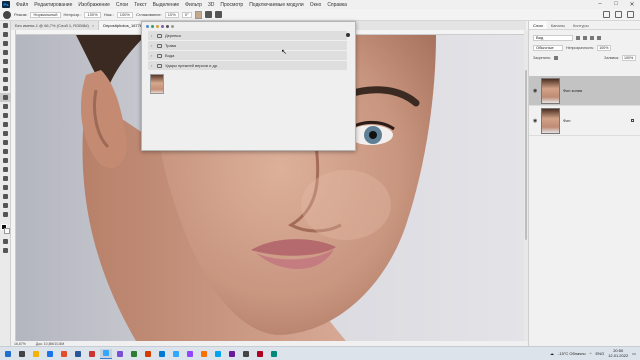 Image resolution: width=640 pixels, height=360 pixels. Describe the element at coordinates (5, 241) in the screenshot. I see `quick-mask-icon` at that location.